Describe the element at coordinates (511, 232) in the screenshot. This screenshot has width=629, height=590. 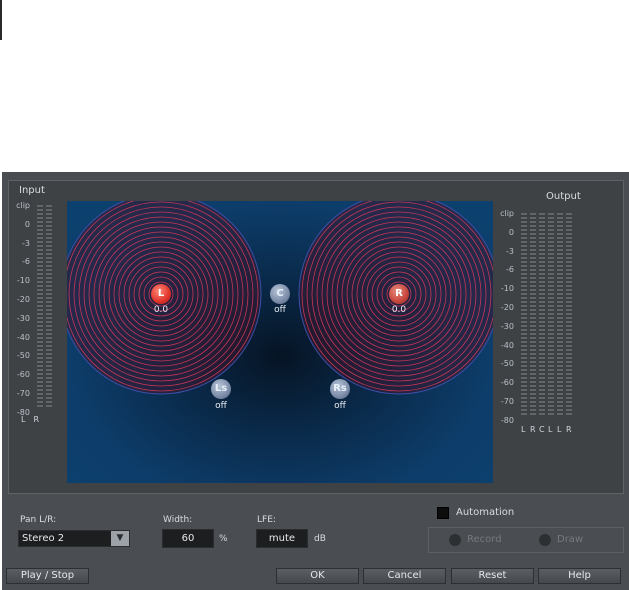
I see `output-scale-tick: 0` at that location.